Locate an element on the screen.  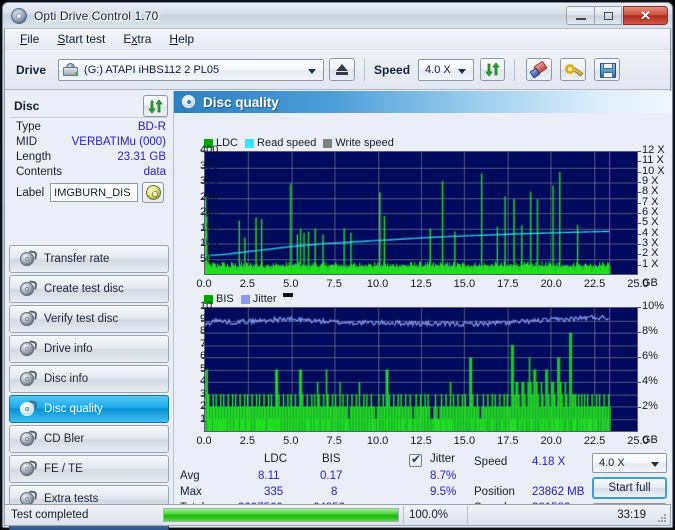
eraser-button is located at coordinates (539, 69).